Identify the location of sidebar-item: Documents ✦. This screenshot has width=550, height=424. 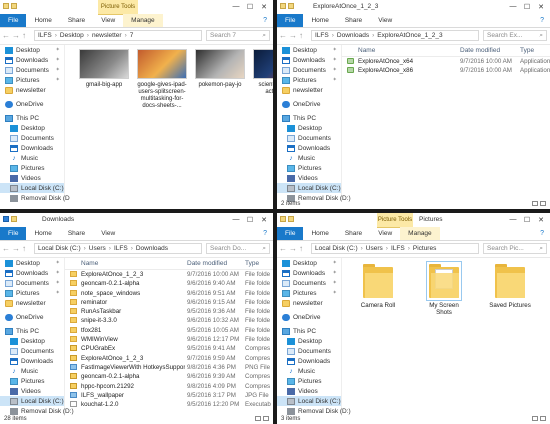
(32, 70).